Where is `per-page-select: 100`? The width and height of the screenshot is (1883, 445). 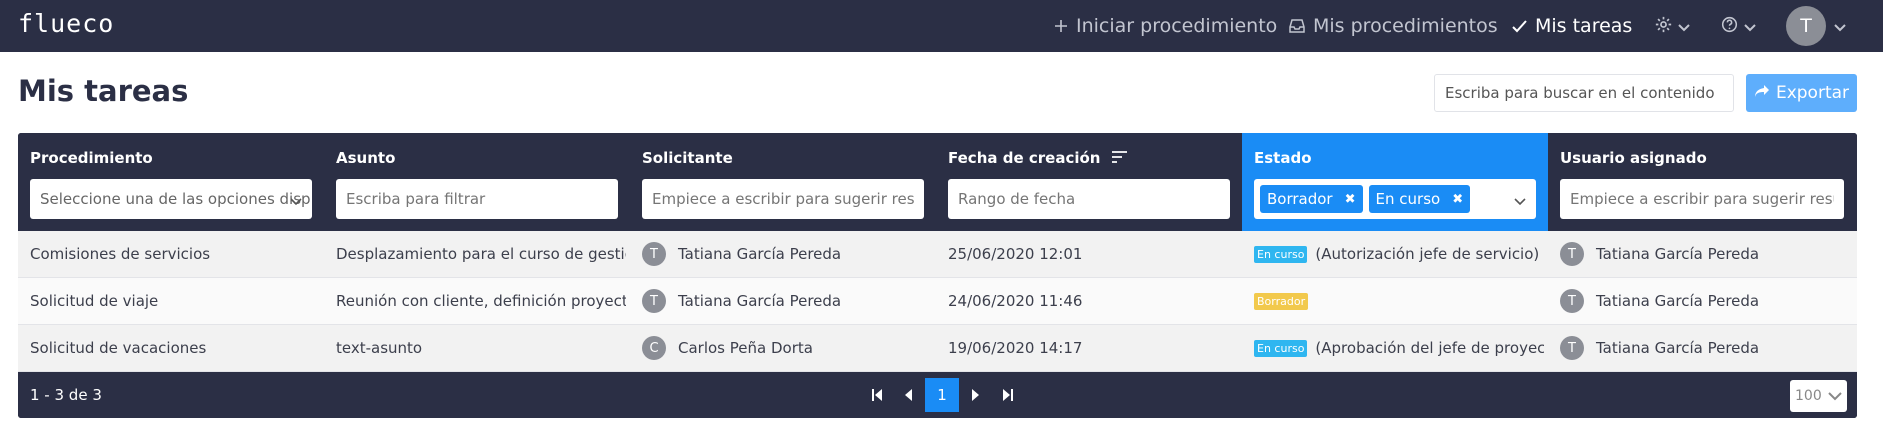 per-page-select: 100 is located at coordinates (1818, 396).